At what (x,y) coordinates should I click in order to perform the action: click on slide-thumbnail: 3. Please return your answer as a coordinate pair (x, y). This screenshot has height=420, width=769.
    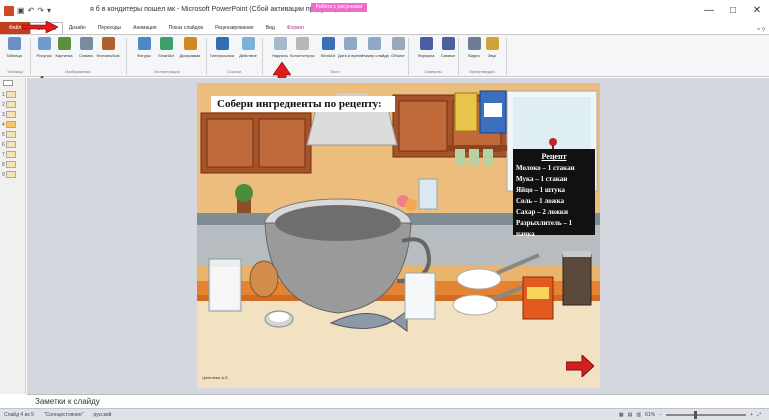
    Looking at the image, I should click on (13, 114).